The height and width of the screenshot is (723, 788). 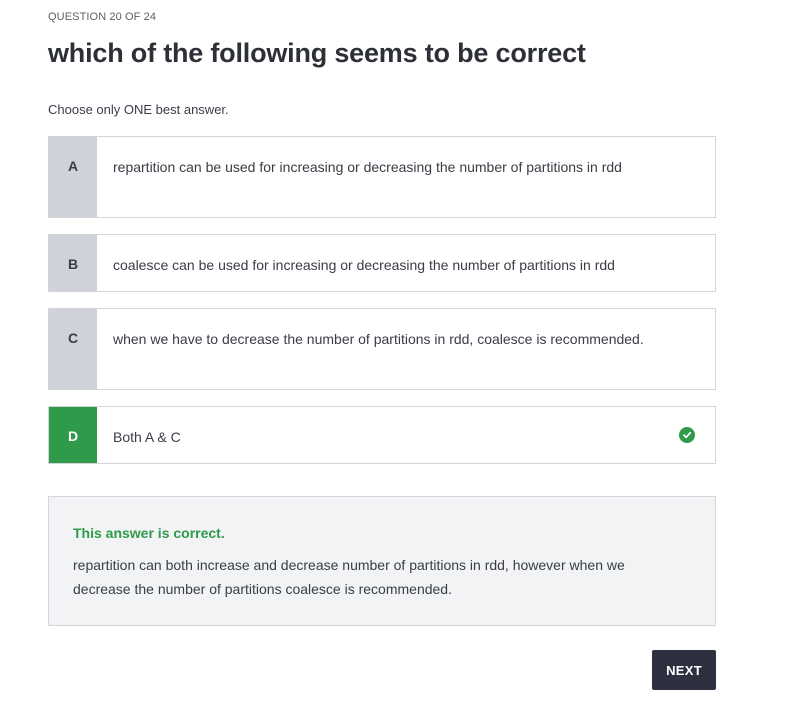 I want to click on check-circle-icon, so click(x=687, y=435).